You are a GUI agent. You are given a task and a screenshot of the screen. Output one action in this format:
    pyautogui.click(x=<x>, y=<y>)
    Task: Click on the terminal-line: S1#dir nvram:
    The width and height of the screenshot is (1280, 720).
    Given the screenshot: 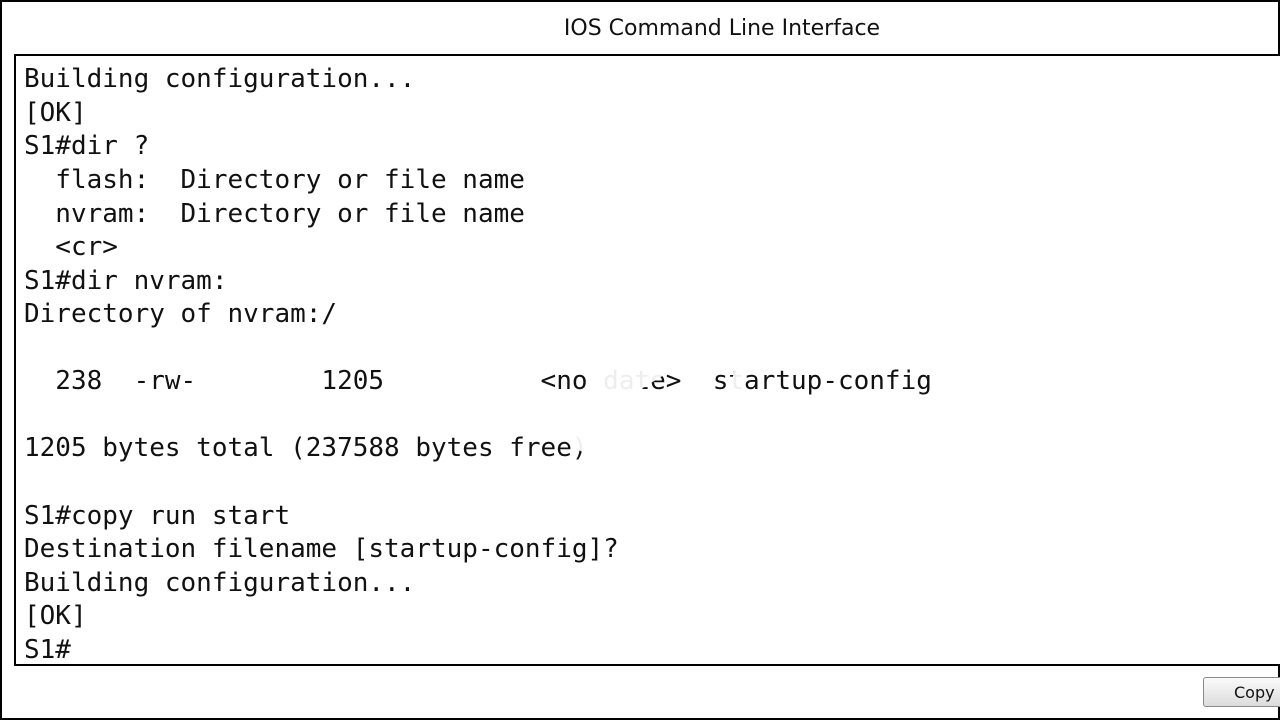 What is the action you would take?
    pyautogui.click(x=126, y=281)
    